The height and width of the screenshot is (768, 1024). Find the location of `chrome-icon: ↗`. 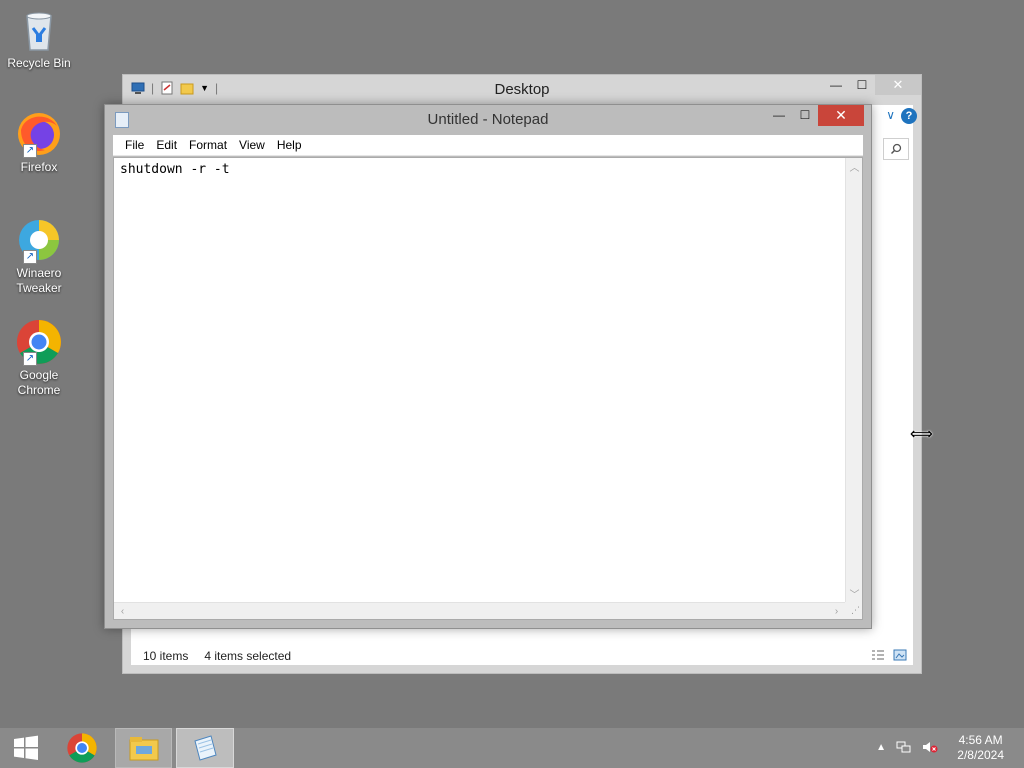

chrome-icon: ↗ is located at coordinates (39, 342).